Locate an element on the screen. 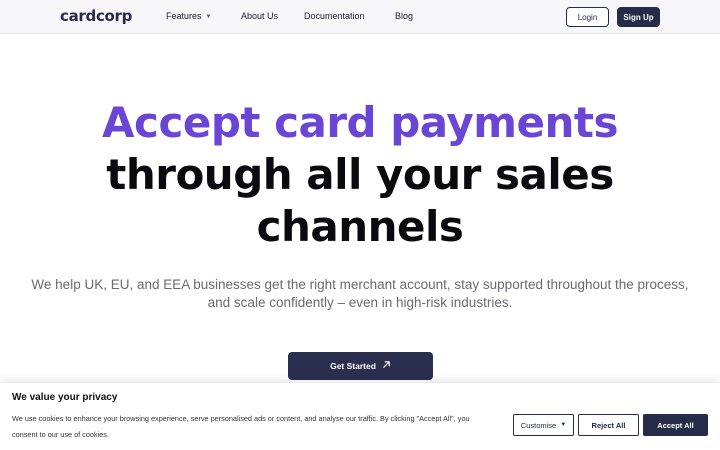  caret-down-icon: ▼ is located at coordinates (563, 425).